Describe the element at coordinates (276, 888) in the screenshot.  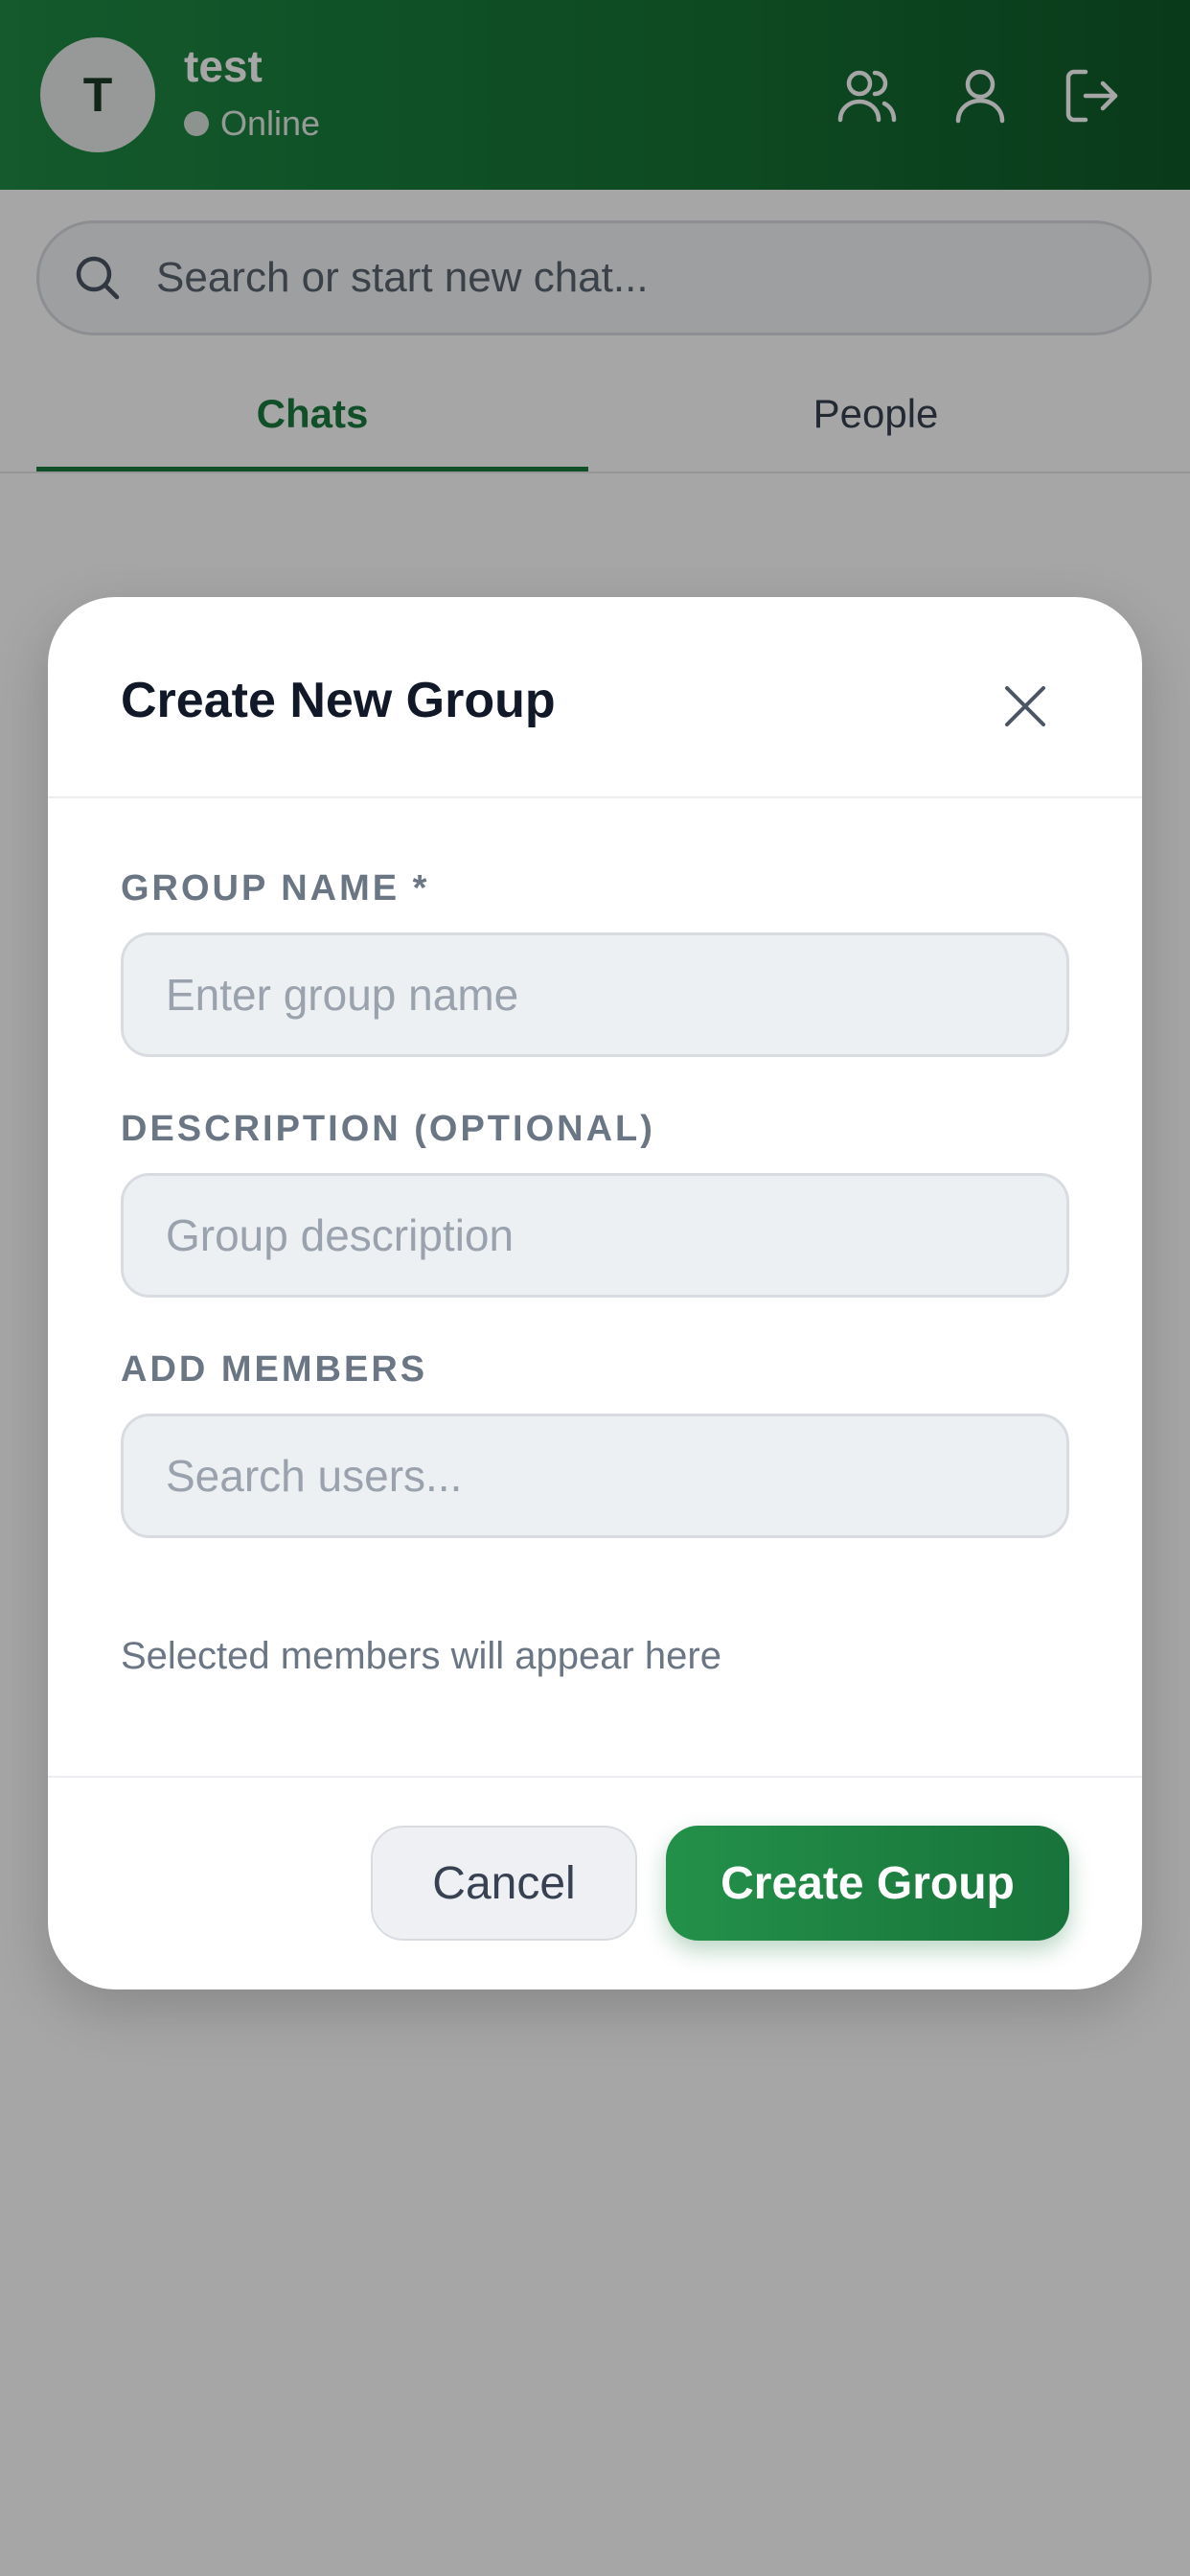
I see `group-name-label: GROUP NAME *` at that location.